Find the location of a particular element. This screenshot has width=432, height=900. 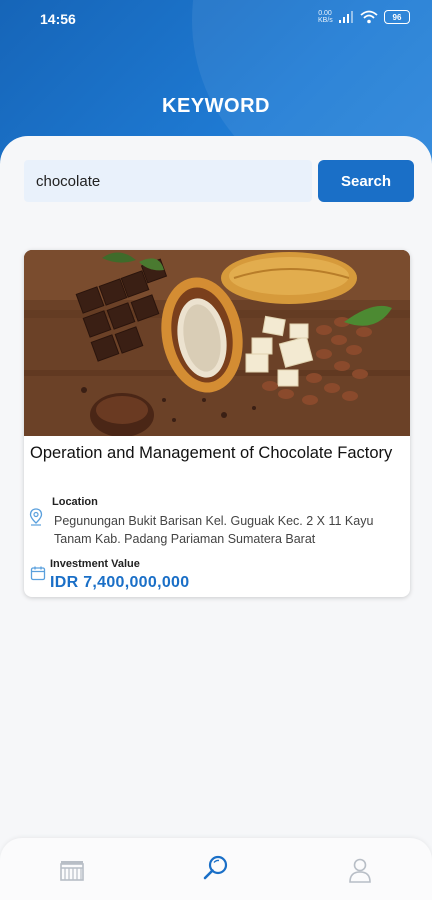

search-input is located at coordinates (168, 181).